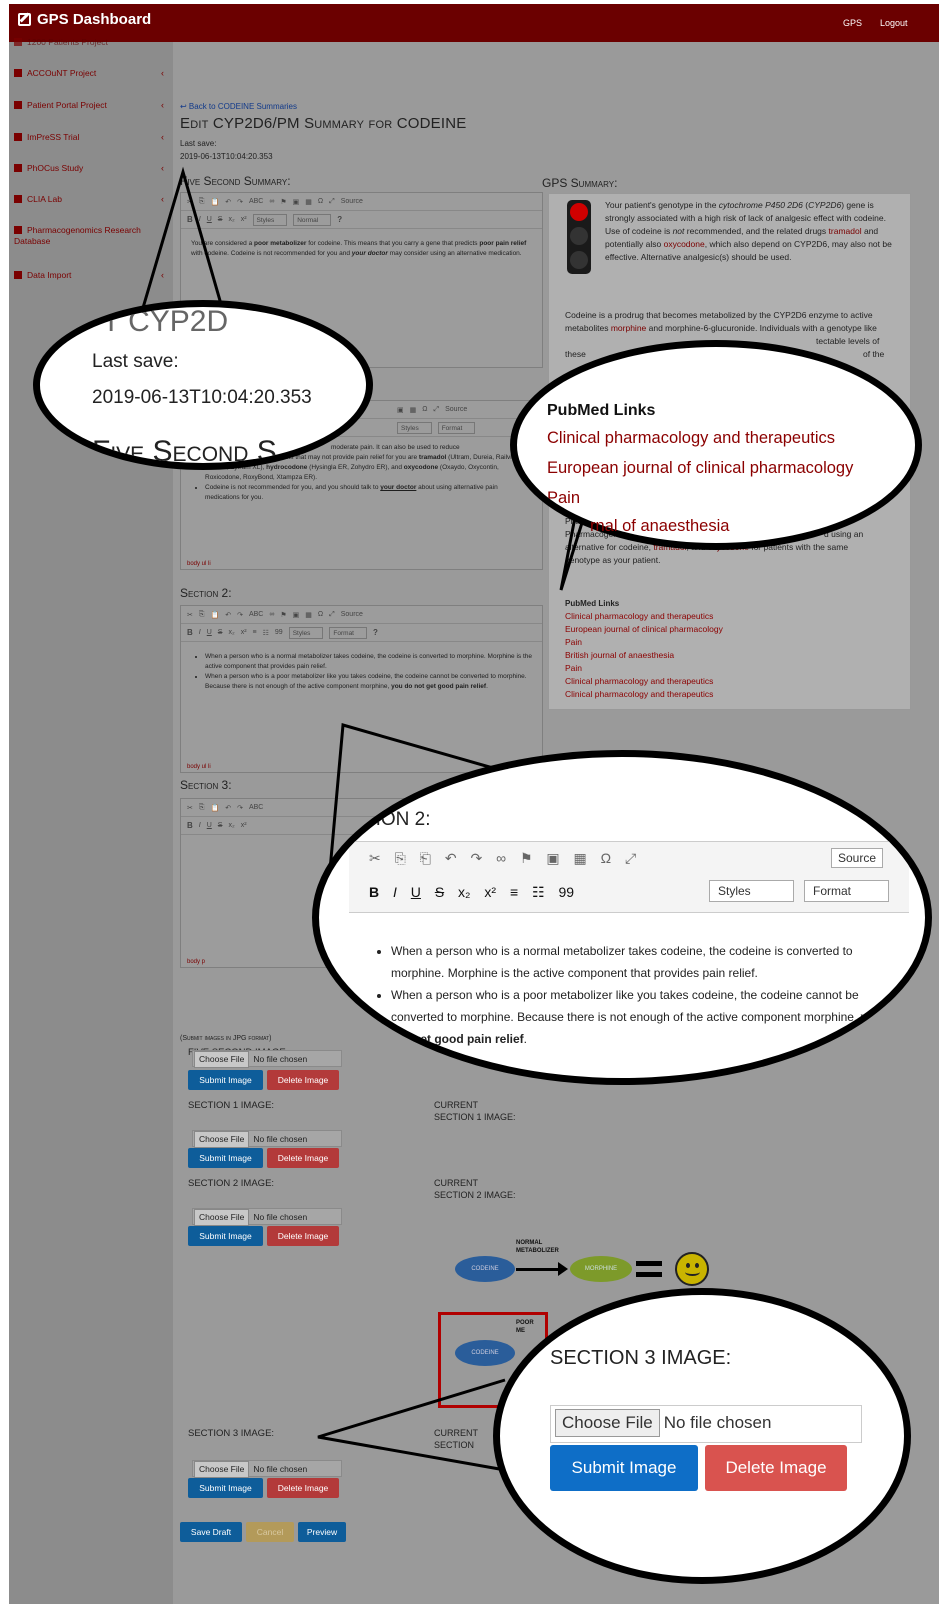 This screenshot has width=939, height=1604. What do you see at coordinates (563, 498) in the screenshot?
I see `callout-pubmed-link: Pain` at bounding box center [563, 498].